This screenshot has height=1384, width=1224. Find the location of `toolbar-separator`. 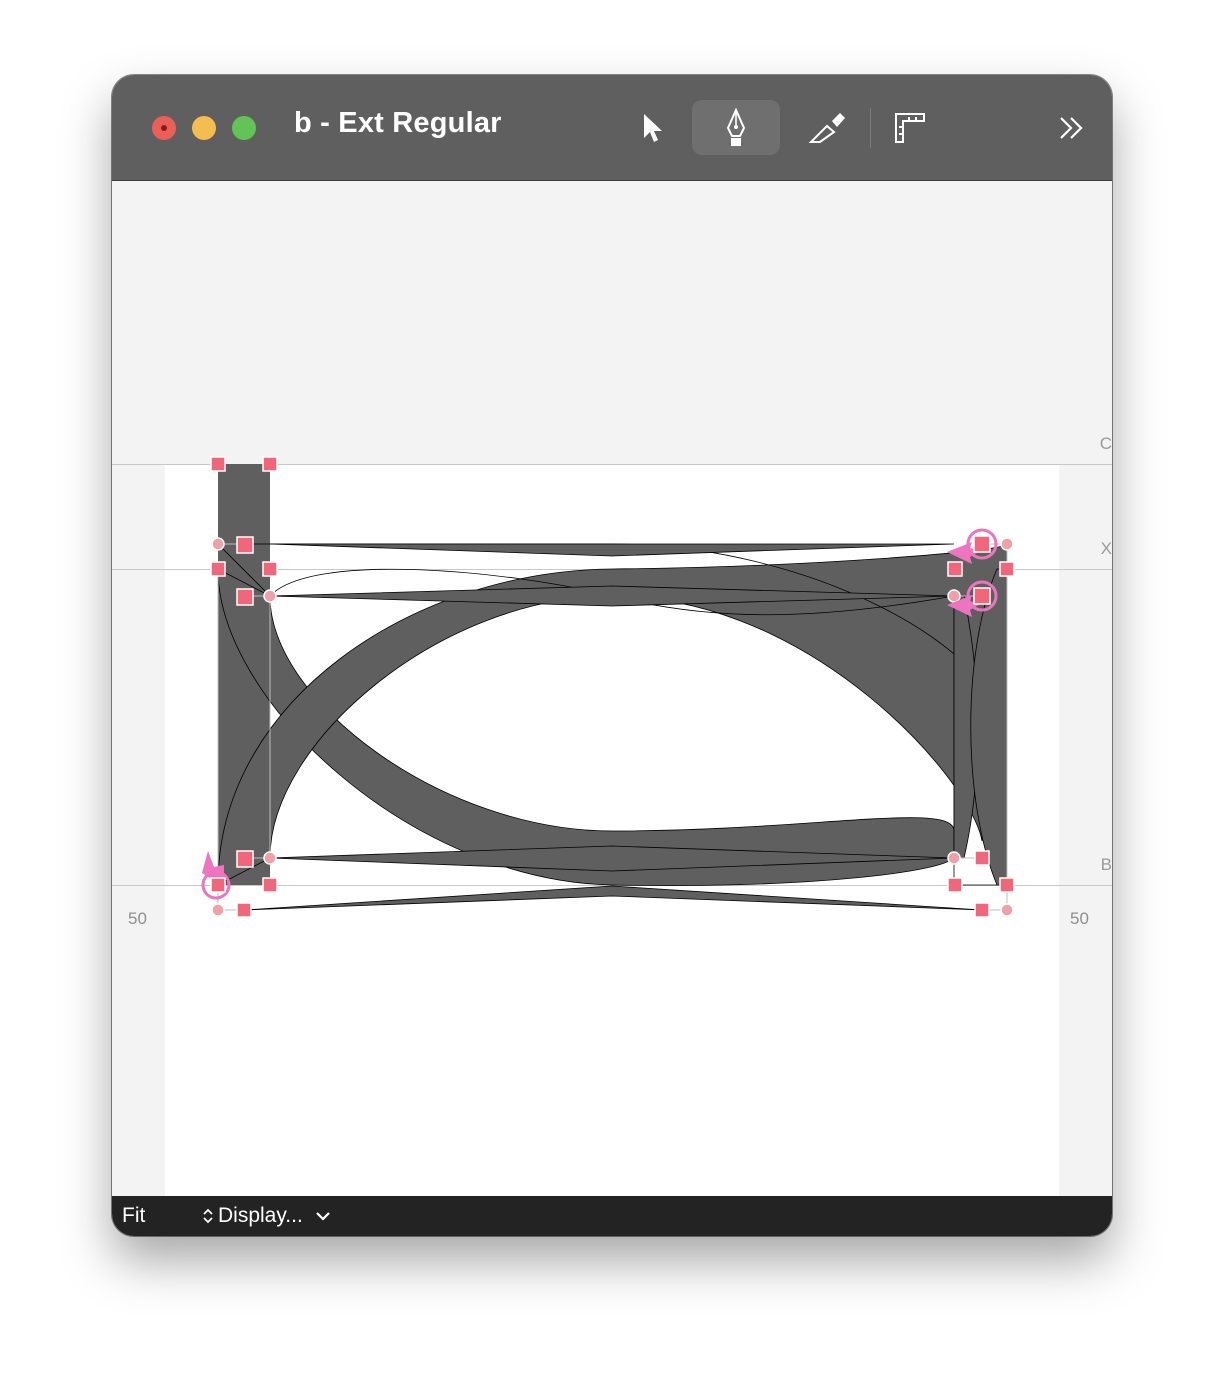

toolbar-separator is located at coordinates (870, 128).